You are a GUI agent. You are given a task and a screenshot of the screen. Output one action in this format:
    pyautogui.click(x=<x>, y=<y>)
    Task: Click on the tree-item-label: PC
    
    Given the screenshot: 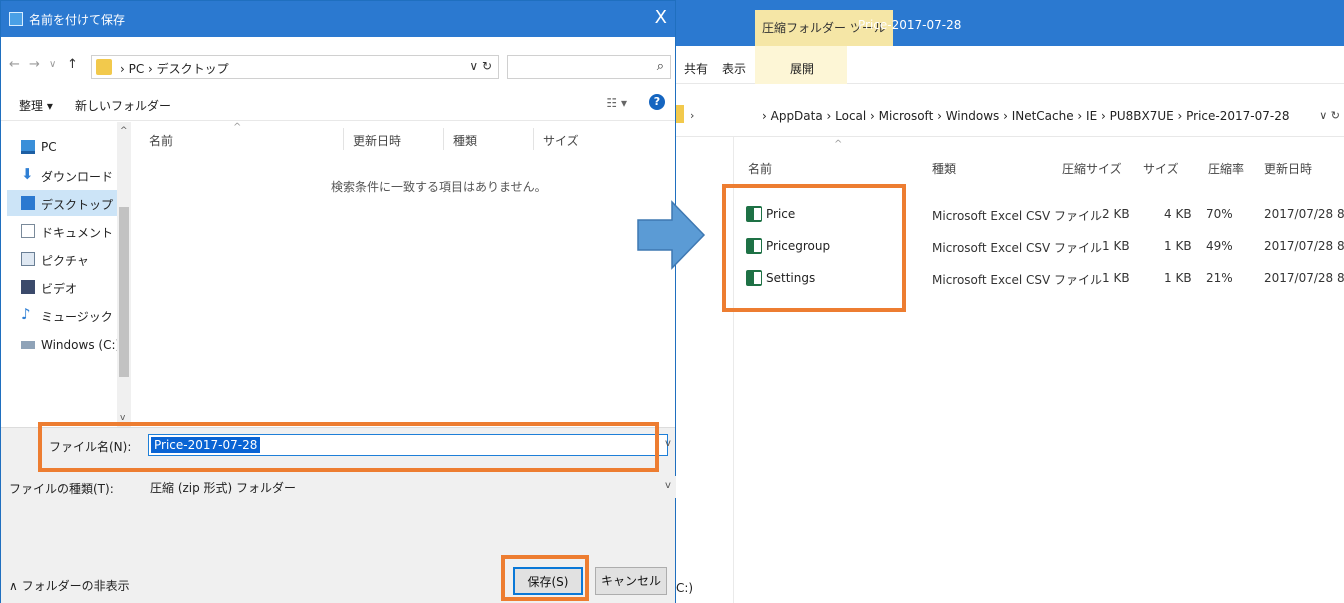 What is the action you would take?
    pyautogui.click(x=49, y=147)
    